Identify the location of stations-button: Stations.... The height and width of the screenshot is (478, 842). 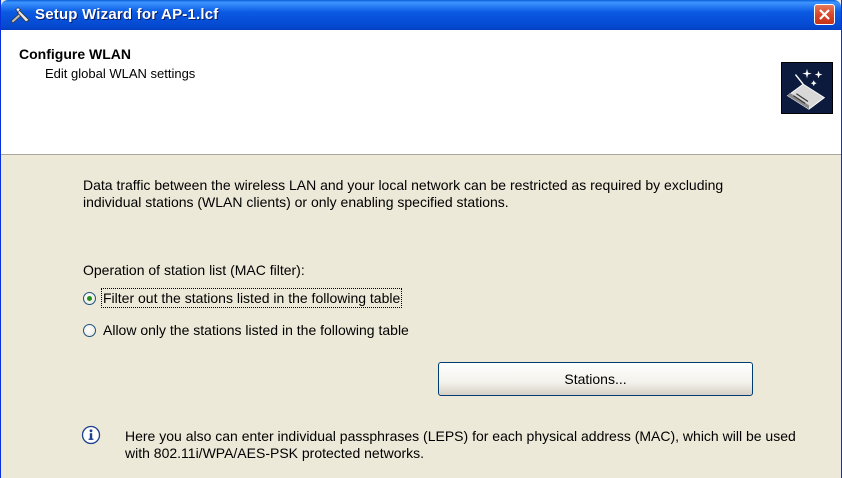
(595, 379).